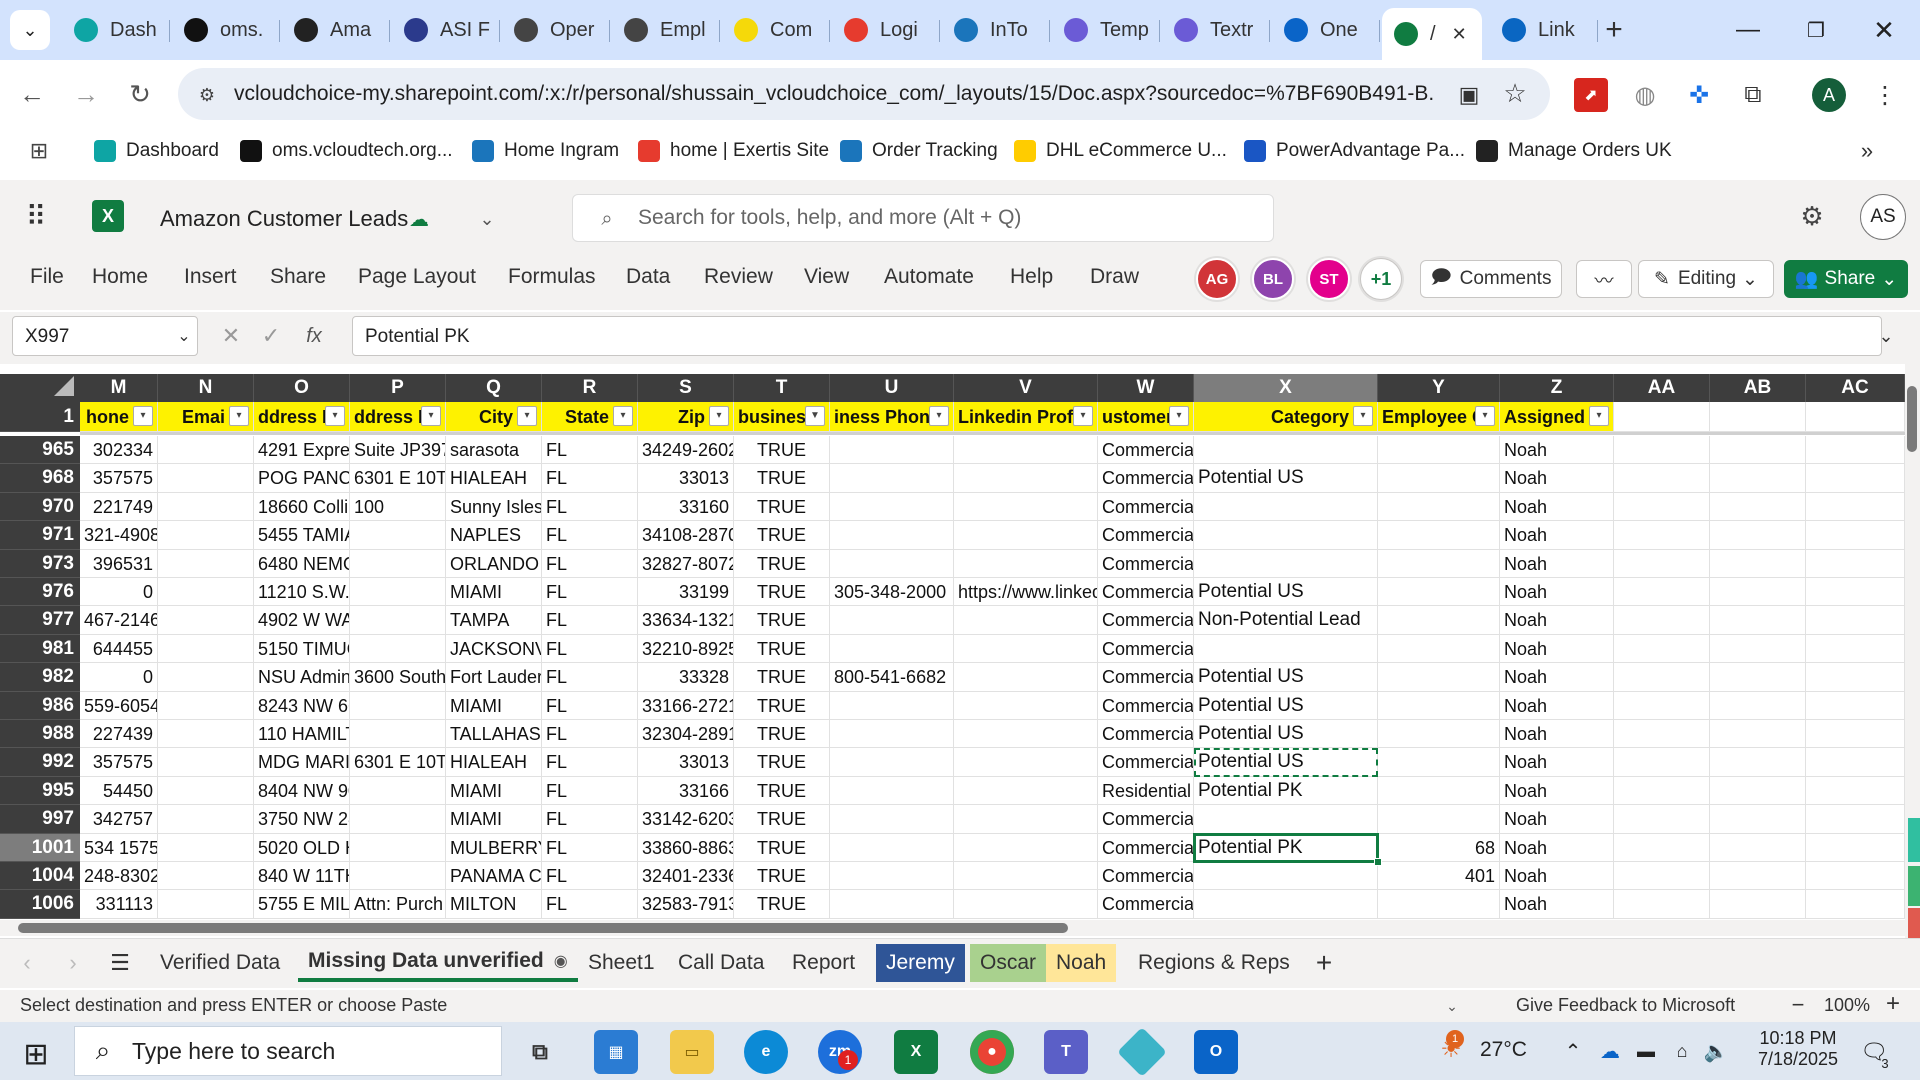 The width and height of the screenshot is (1920, 1080). Describe the element at coordinates (302, 507) in the screenshot. I see `table-cell: 18660 Colli` at that location.